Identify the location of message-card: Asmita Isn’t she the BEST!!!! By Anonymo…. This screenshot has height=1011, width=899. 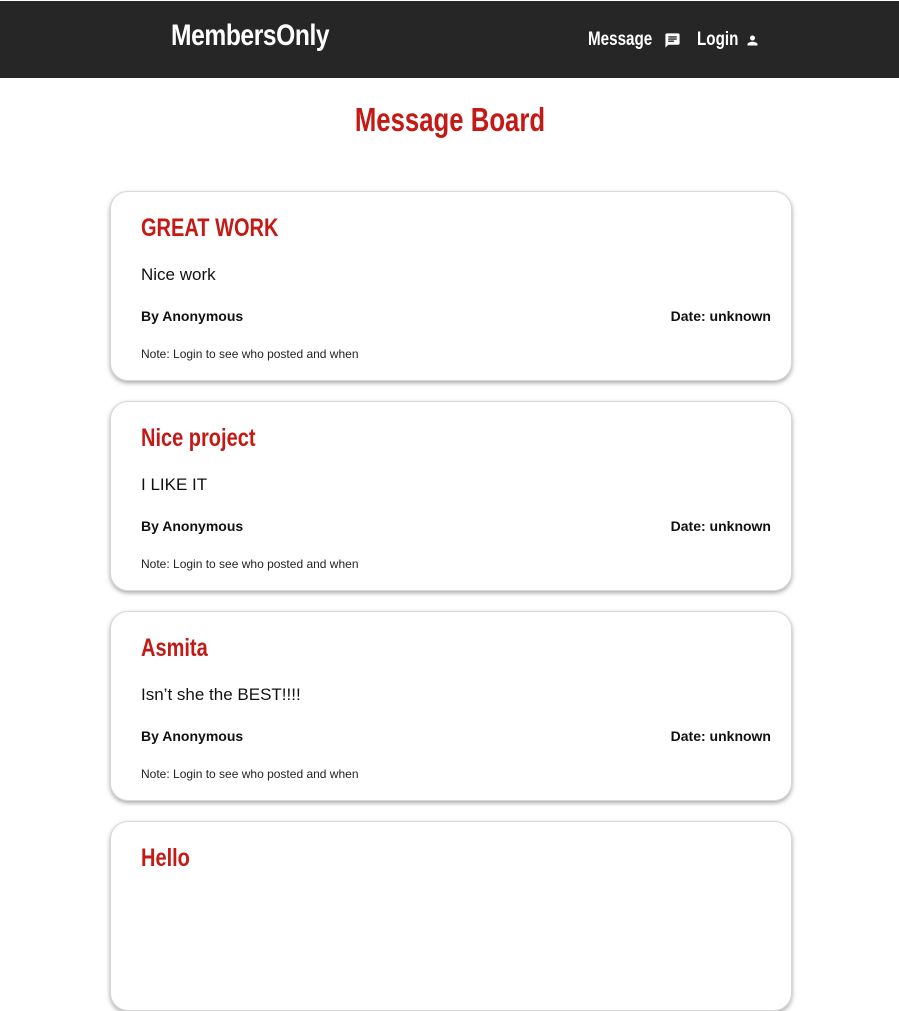
(451, 706).